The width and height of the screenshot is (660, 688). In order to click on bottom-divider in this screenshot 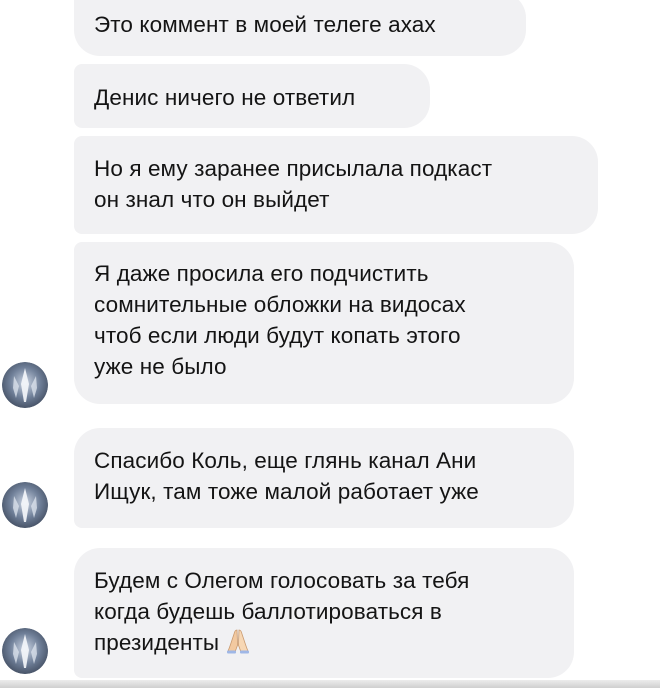, I will do `click(330, 684)`.